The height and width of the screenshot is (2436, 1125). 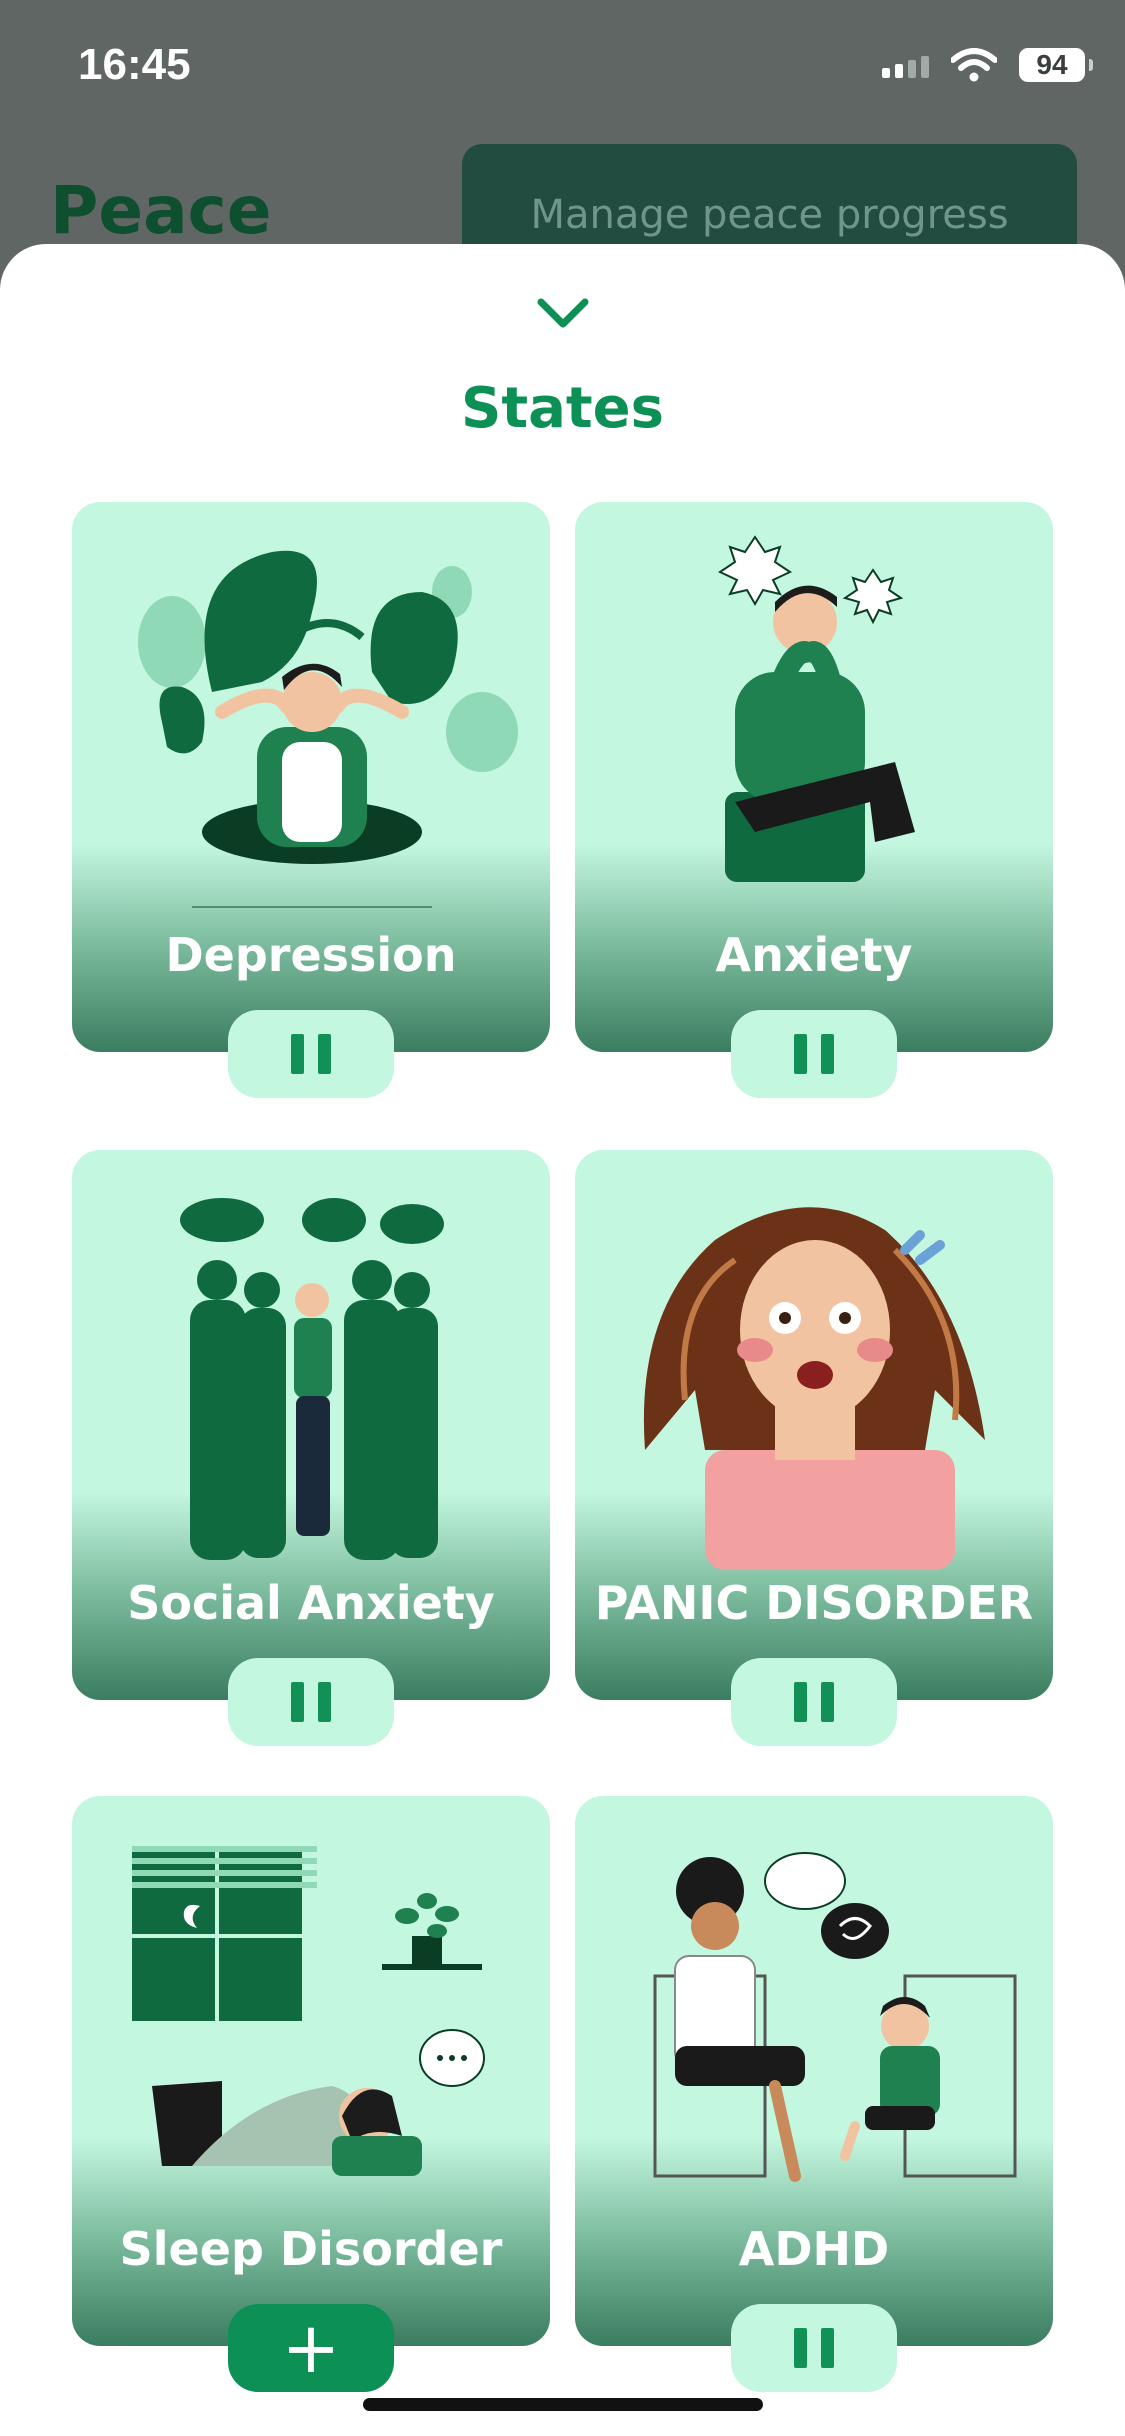 I want to click on state-card-adhd: ADHD, so click(x=814, y=2071).